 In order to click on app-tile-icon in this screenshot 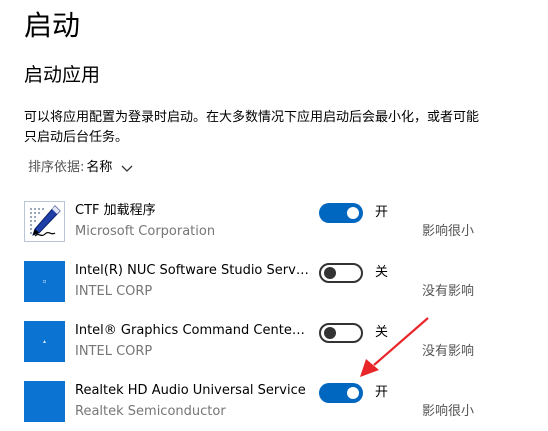, I will do `click(44, 401)`.